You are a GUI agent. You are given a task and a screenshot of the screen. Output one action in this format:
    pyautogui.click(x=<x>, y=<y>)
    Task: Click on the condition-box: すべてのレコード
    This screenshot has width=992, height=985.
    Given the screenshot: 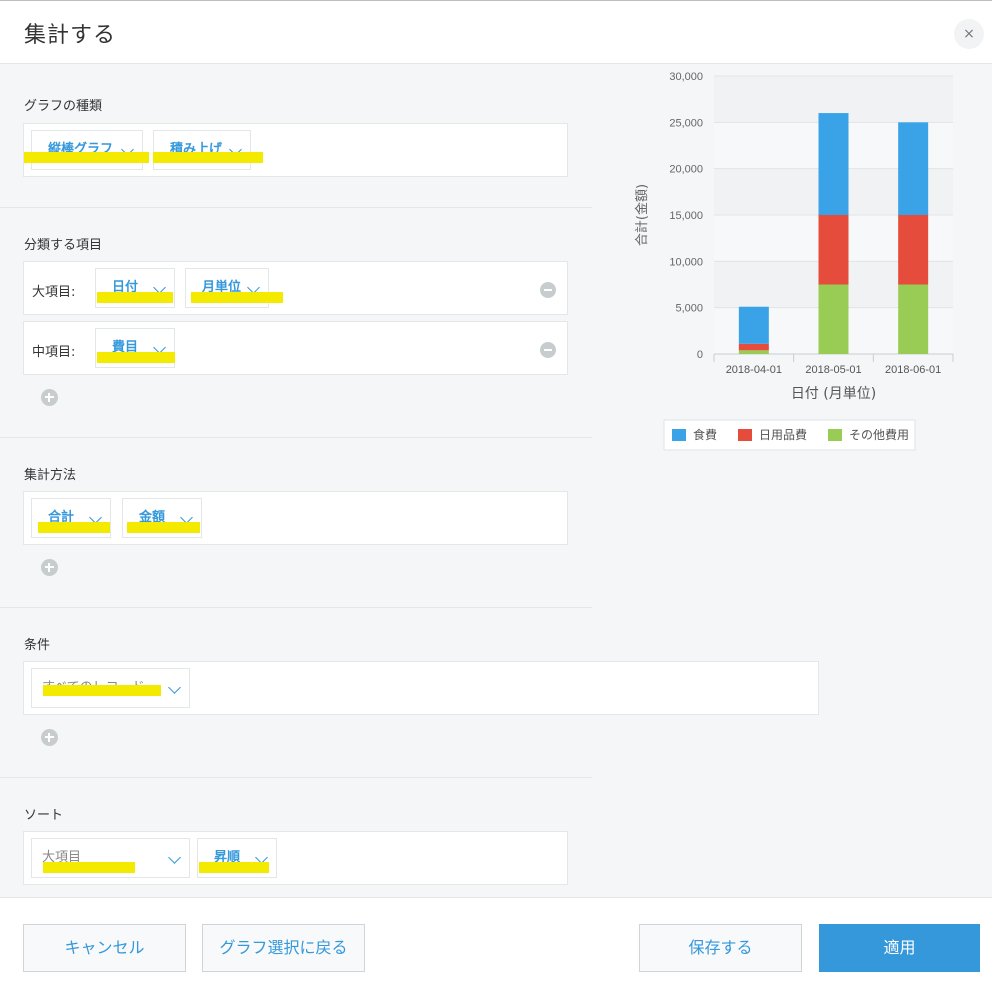 What is the action you would take?
    pyautogui.click(x=421, y=688)
    